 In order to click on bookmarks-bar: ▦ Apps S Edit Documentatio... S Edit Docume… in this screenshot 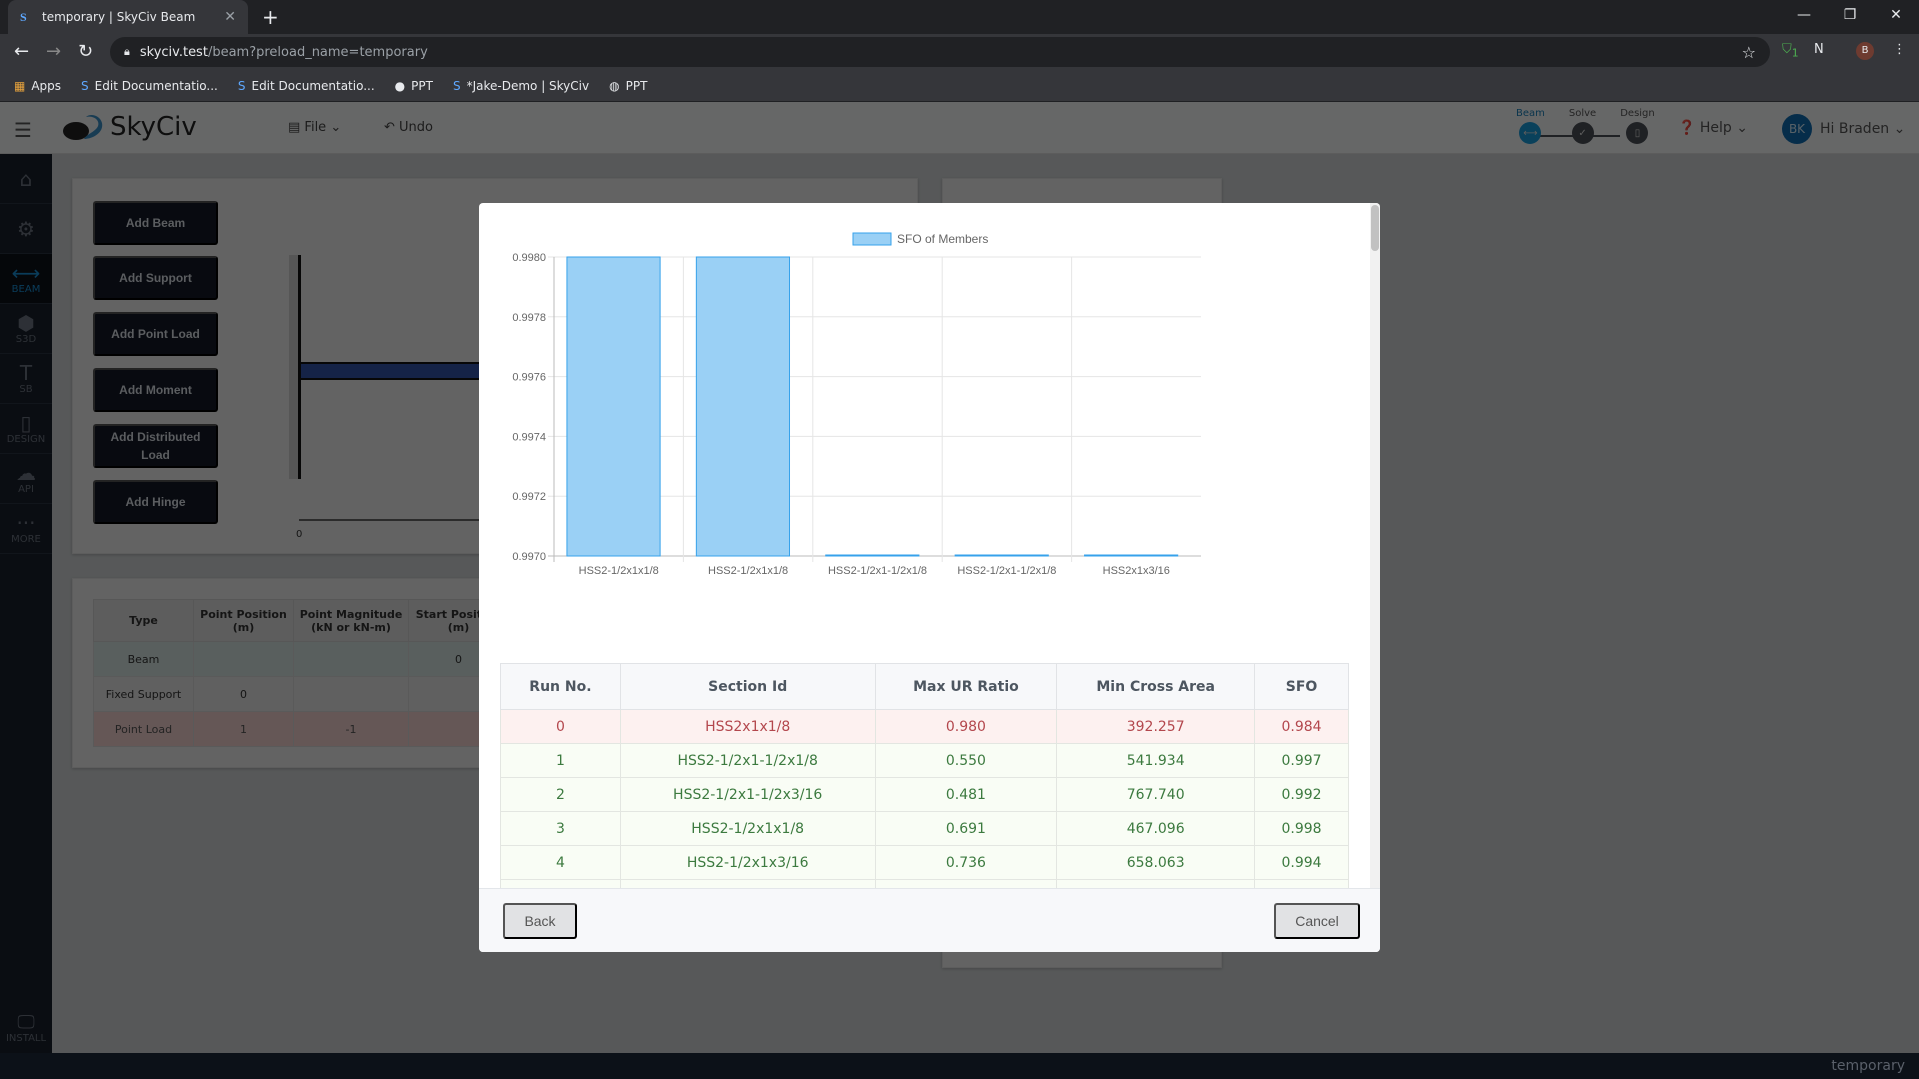, I will do `click(959, 86)`.